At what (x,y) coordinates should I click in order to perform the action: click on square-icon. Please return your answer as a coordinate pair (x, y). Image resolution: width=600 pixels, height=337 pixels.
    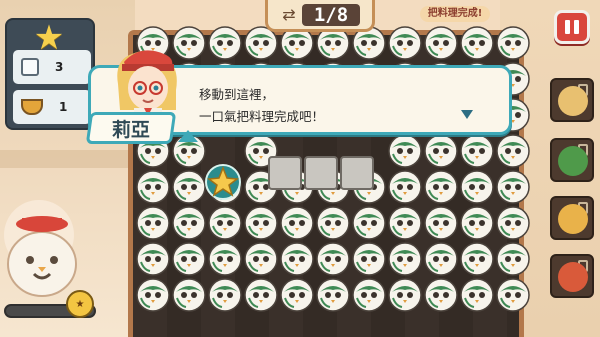
    Looking at the image, I should click on (30, 67).